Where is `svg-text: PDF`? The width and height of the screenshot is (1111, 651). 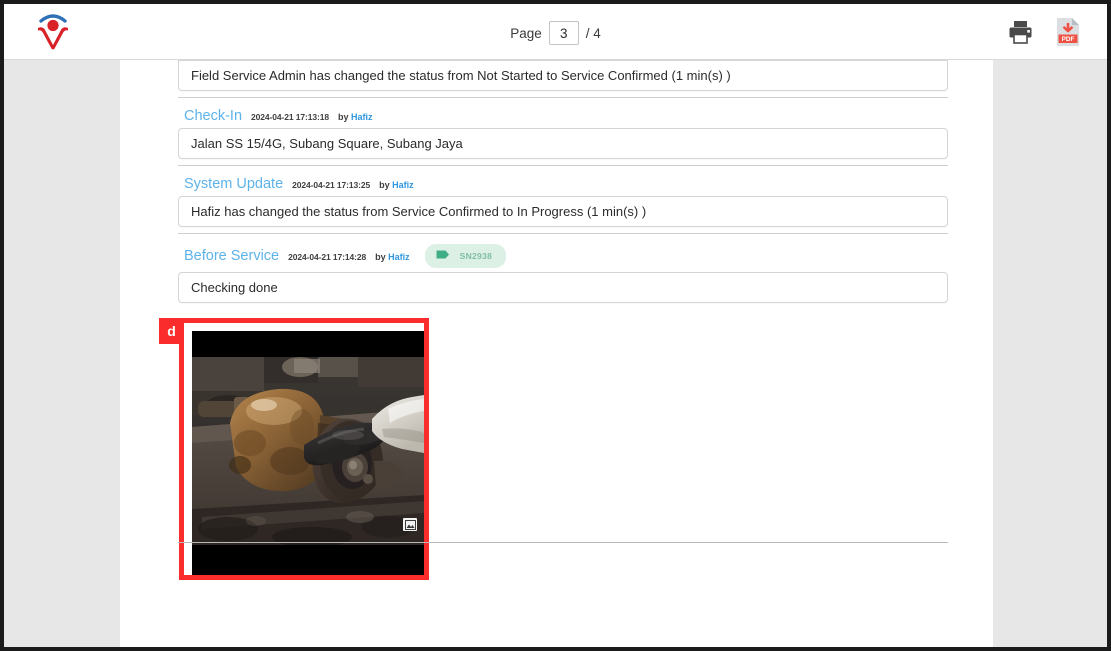 svg-text: PDF is located at coordinates (1068, 39).